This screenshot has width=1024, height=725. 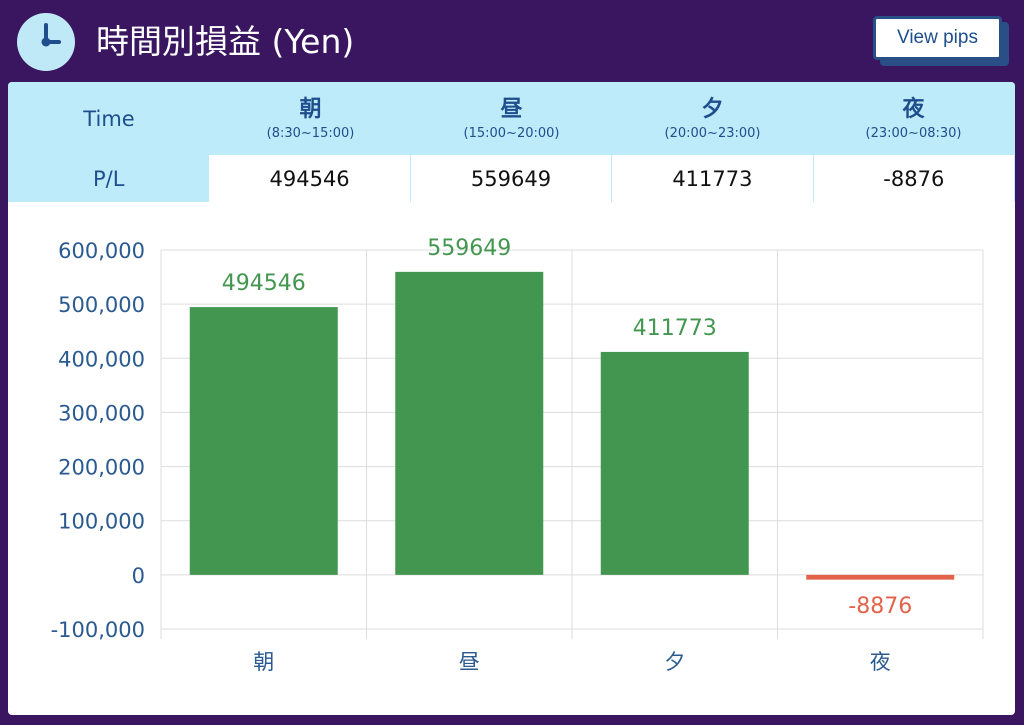 What do you see at coordinates (712, 178) in the screenshot?
I see `pl-value: 411773` at bounding box center [712, 178].